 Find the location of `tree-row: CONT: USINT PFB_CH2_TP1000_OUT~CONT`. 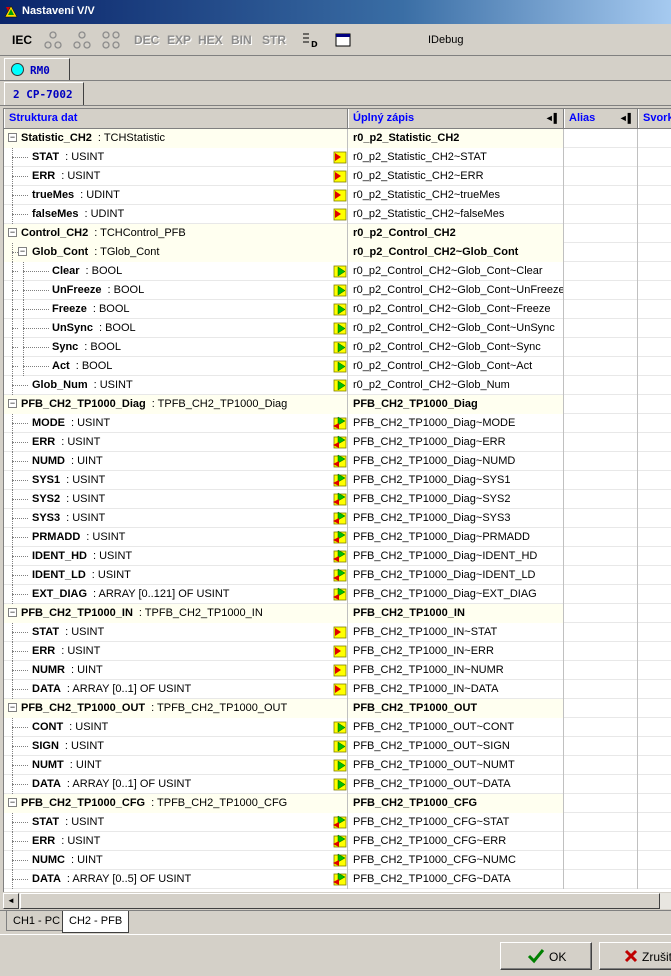

tree-row: CONT: USINT PFB_CH2_TP1000_OUT~CONT is located at coordinates (337, 727).